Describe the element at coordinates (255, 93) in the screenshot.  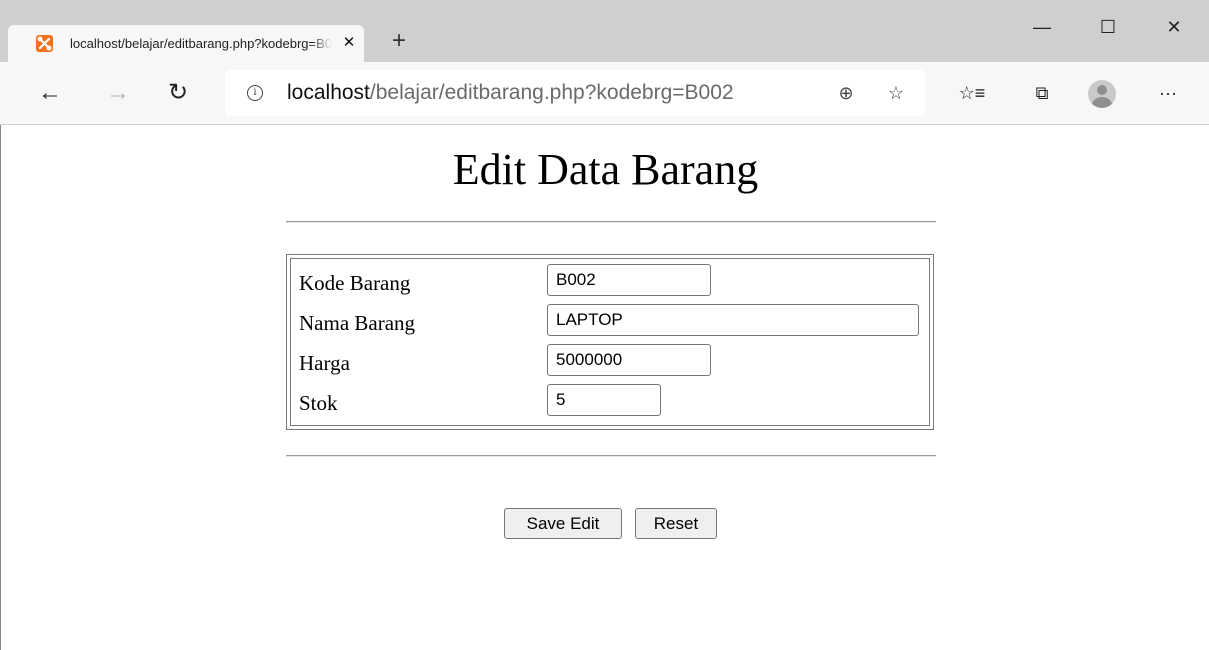
I see `site-info-icon: i` at that location.